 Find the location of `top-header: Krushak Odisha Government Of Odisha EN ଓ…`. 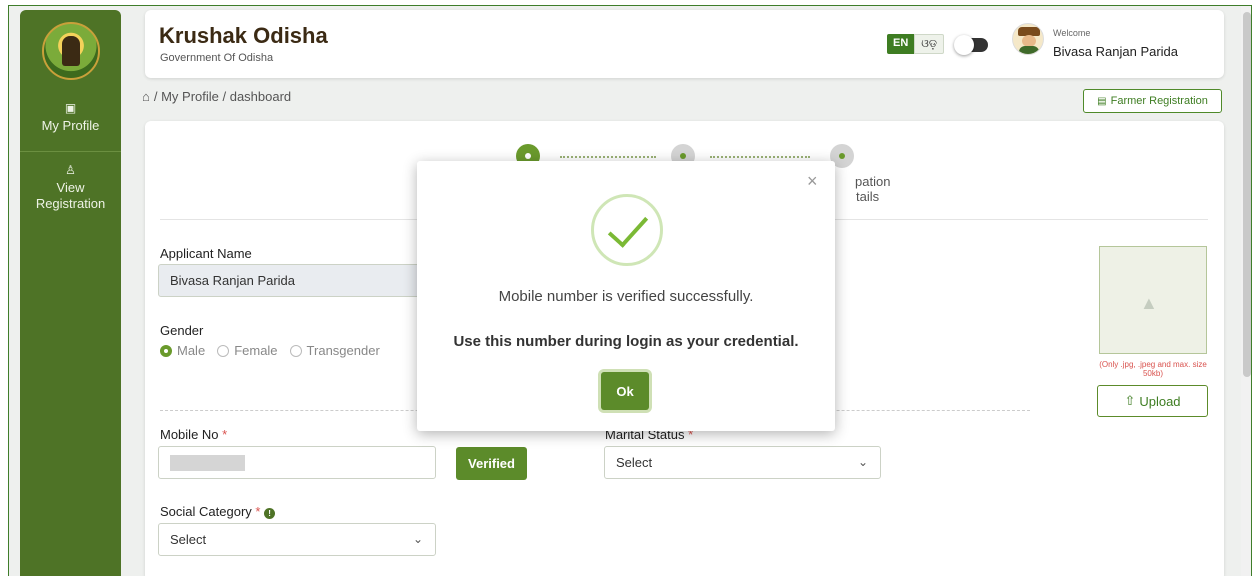

top-header: Krushak Odisha Government Of Odisha EN ଓ… is located at coordinates (684, 44).